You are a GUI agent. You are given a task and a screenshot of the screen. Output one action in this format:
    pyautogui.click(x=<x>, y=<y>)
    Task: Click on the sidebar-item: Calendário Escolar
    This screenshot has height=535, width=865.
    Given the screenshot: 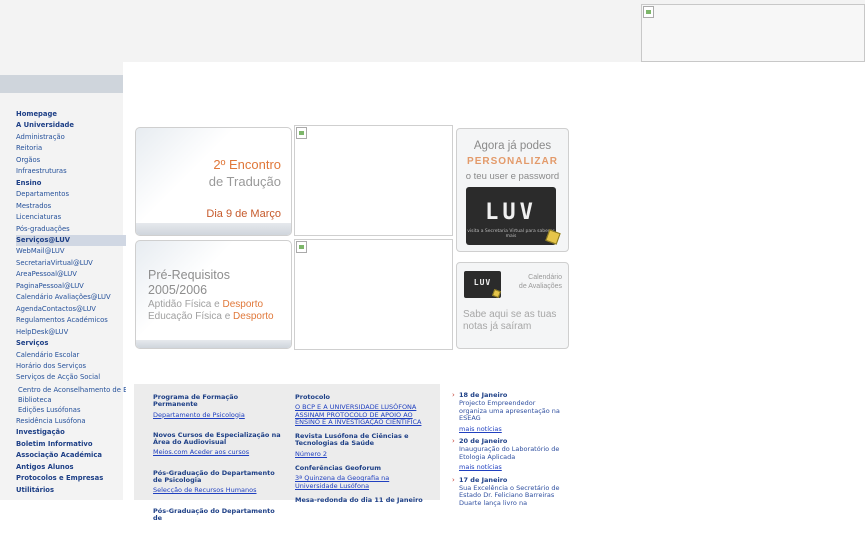 What is the action you would take?
    pyautogui.click(x=71, y=355)
    